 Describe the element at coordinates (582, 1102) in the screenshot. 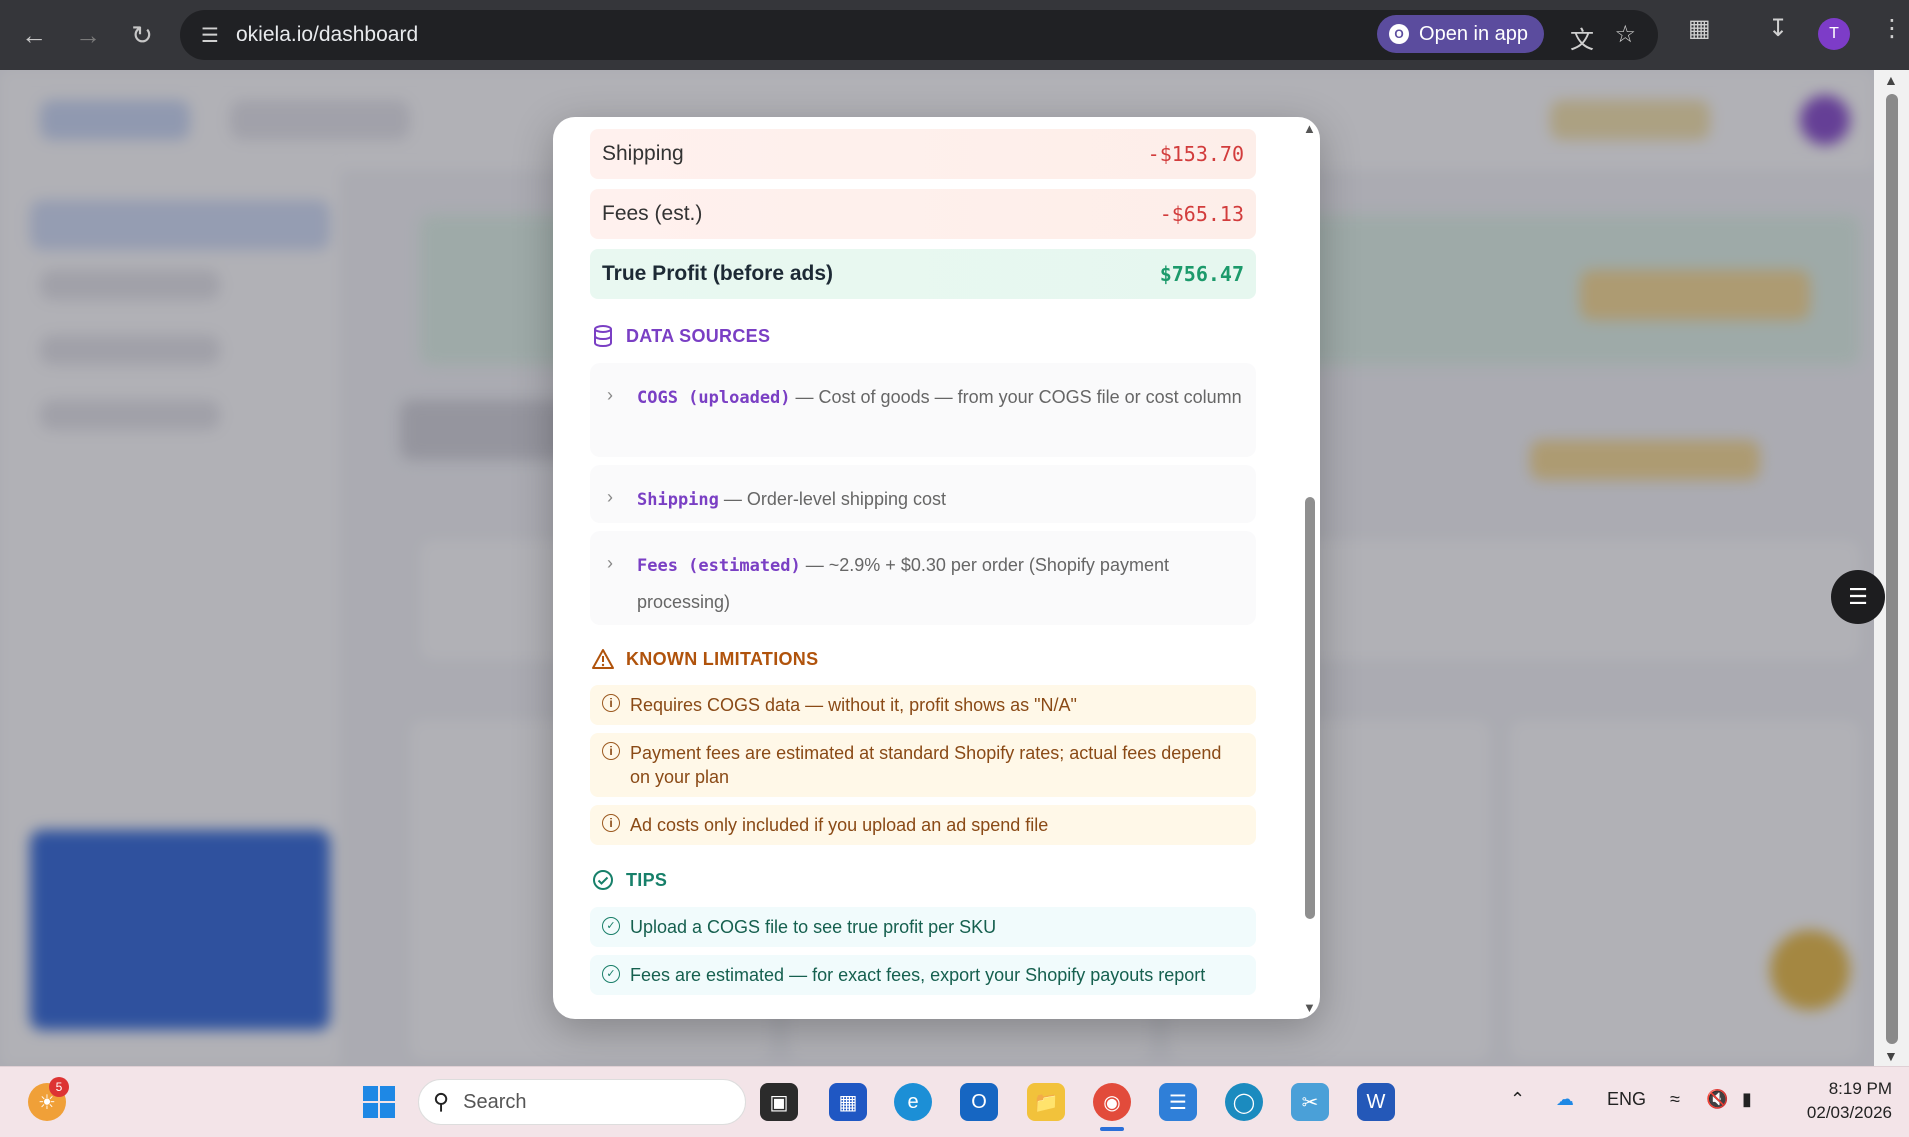

I see `taskbar-search: ⚲ Search` at that location.